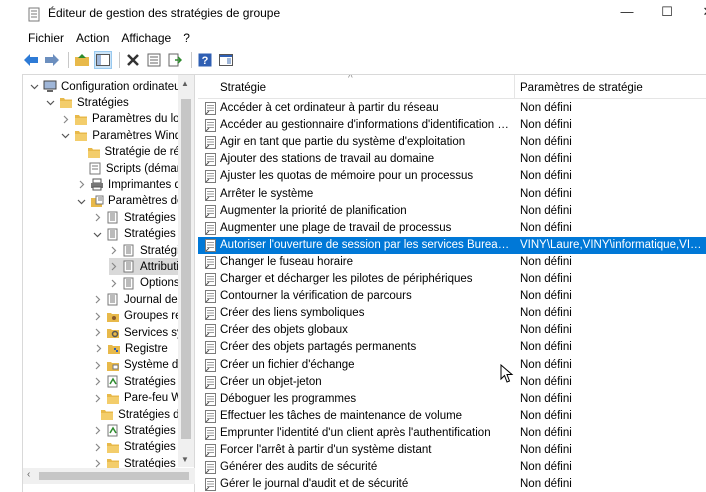 This screenshot has height=492, width=706. Describe the element at coordinates (667, 14) in the screenshot. I see `maximize-button: ☐` at that location.